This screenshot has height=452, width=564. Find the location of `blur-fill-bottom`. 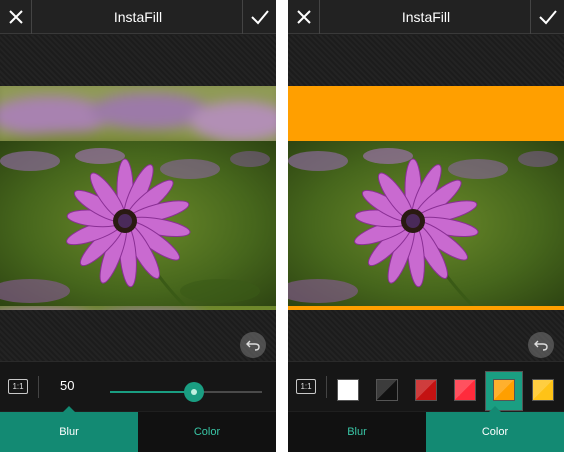

blur-fill-bottom is located at coordinates (138, 308).